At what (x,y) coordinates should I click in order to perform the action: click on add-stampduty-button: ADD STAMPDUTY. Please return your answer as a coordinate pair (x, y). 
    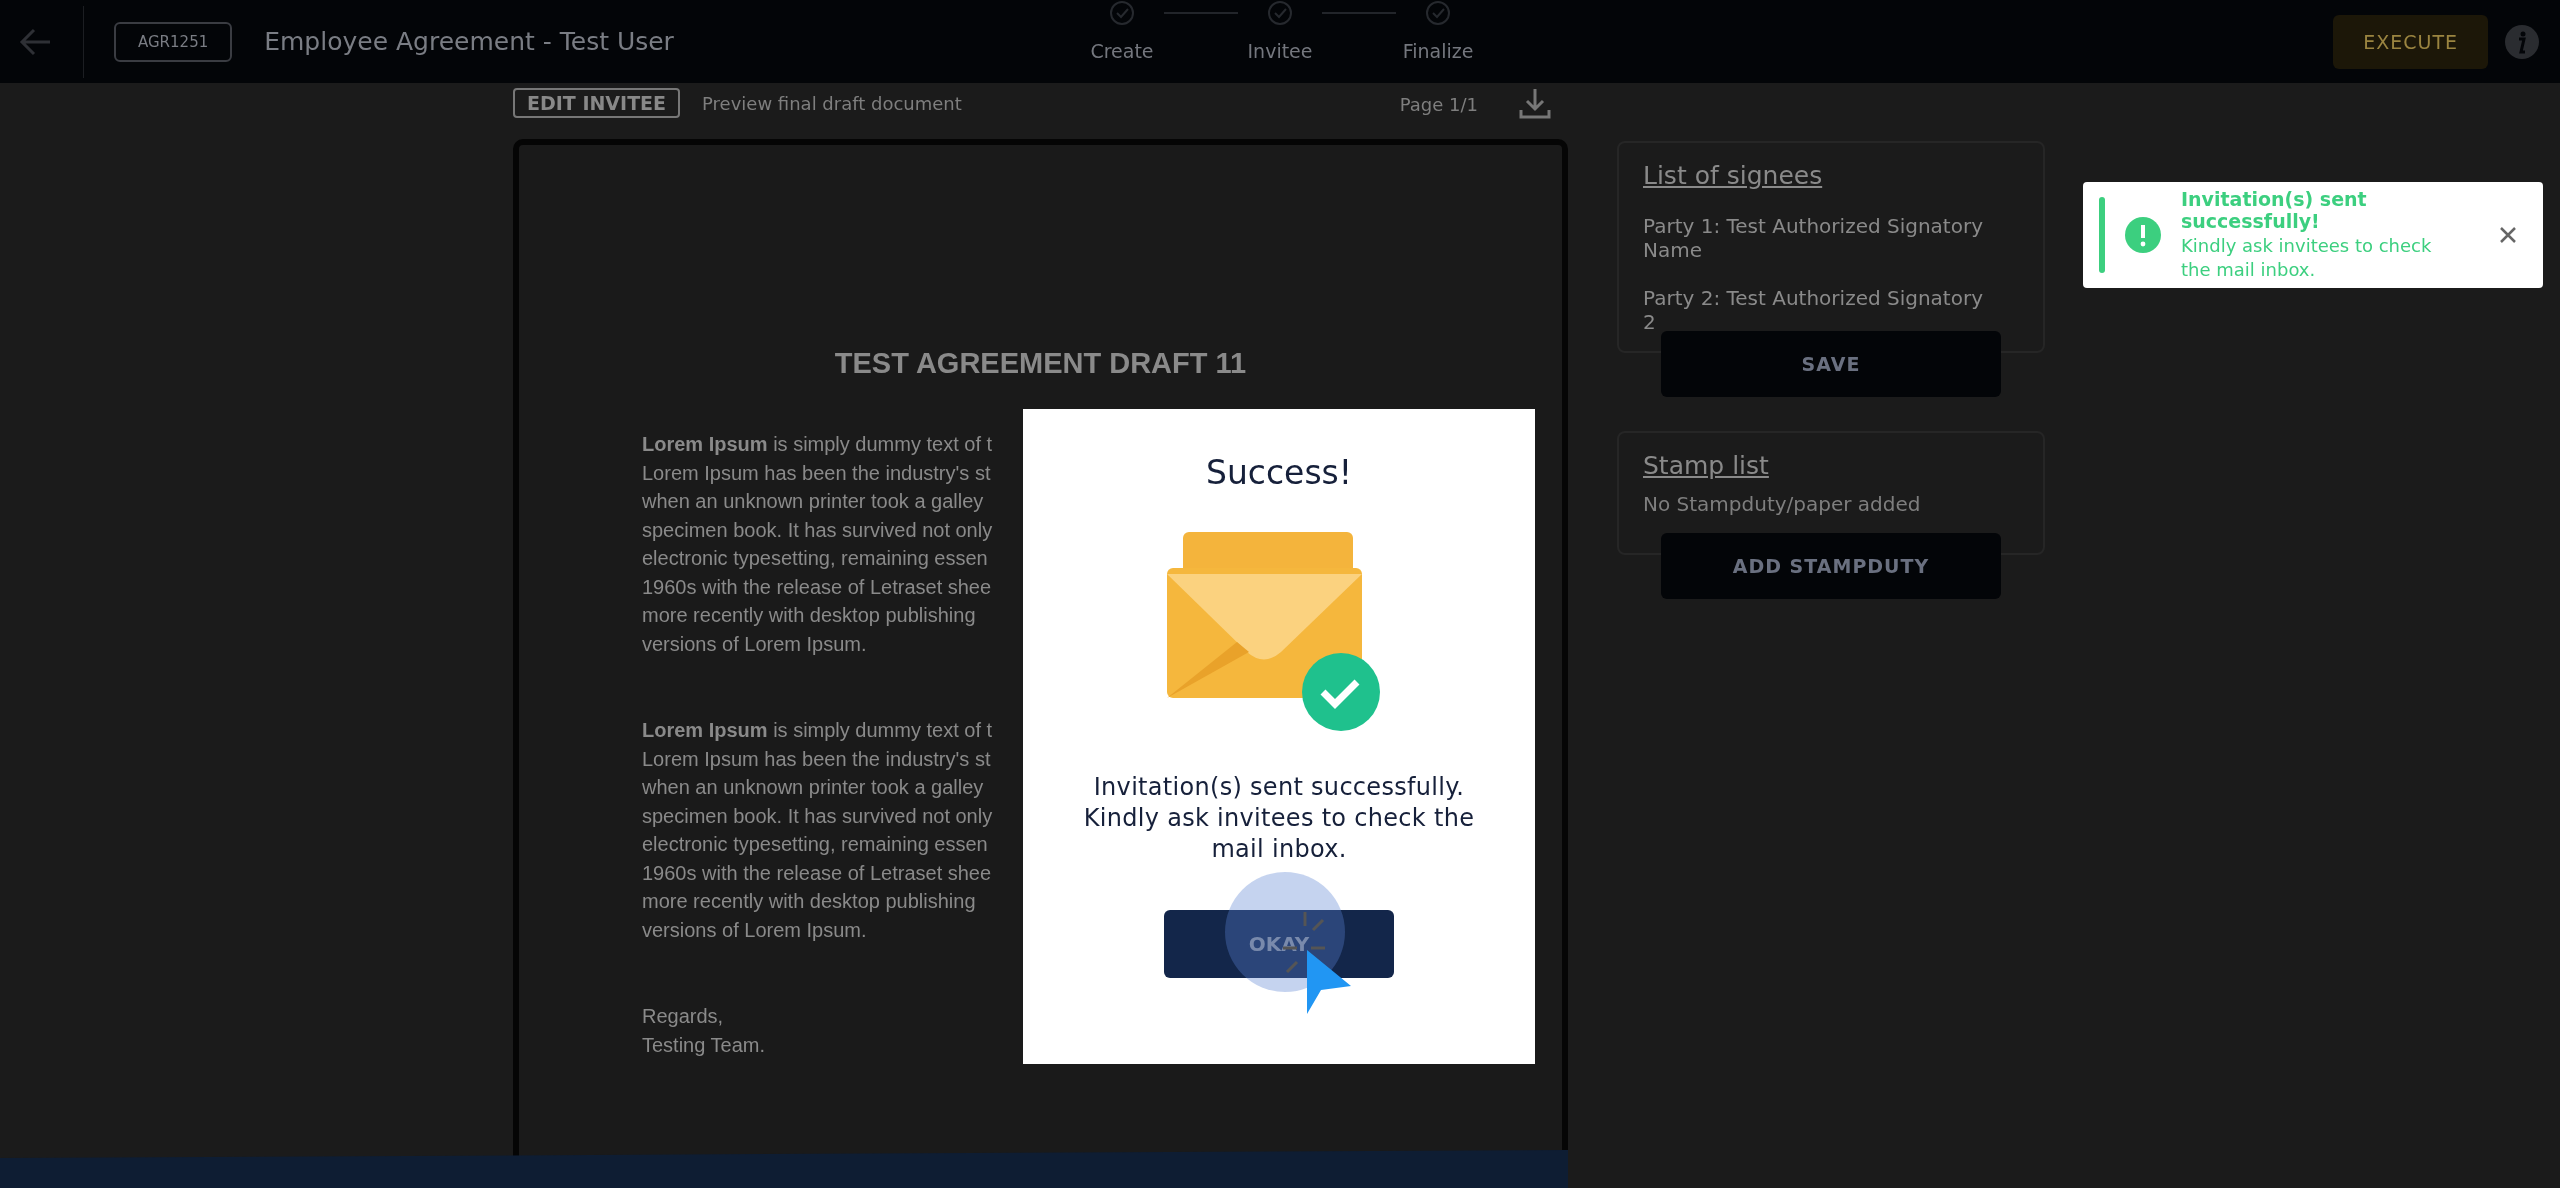
    Looking at the image, I should click on (1831, 566).